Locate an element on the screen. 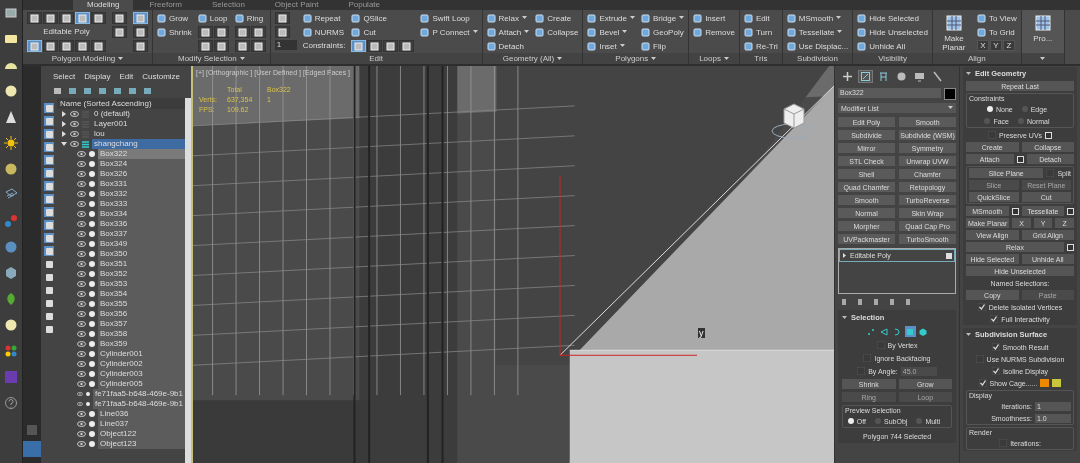 This screenshot has width=1080, height=463. ribbon-tool-button: Remove is located at coordinates (714, 32).